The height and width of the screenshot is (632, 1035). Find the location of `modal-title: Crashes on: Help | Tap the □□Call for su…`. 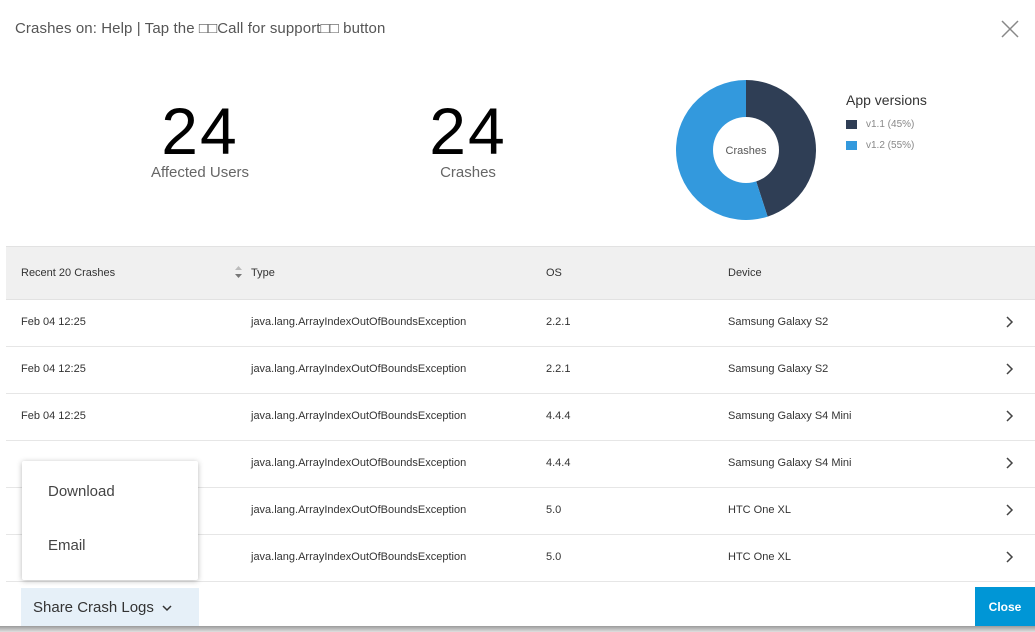

modal-title: Crashes on: Help | Tap the □□Call for su… is located at coordinates (200, 28).